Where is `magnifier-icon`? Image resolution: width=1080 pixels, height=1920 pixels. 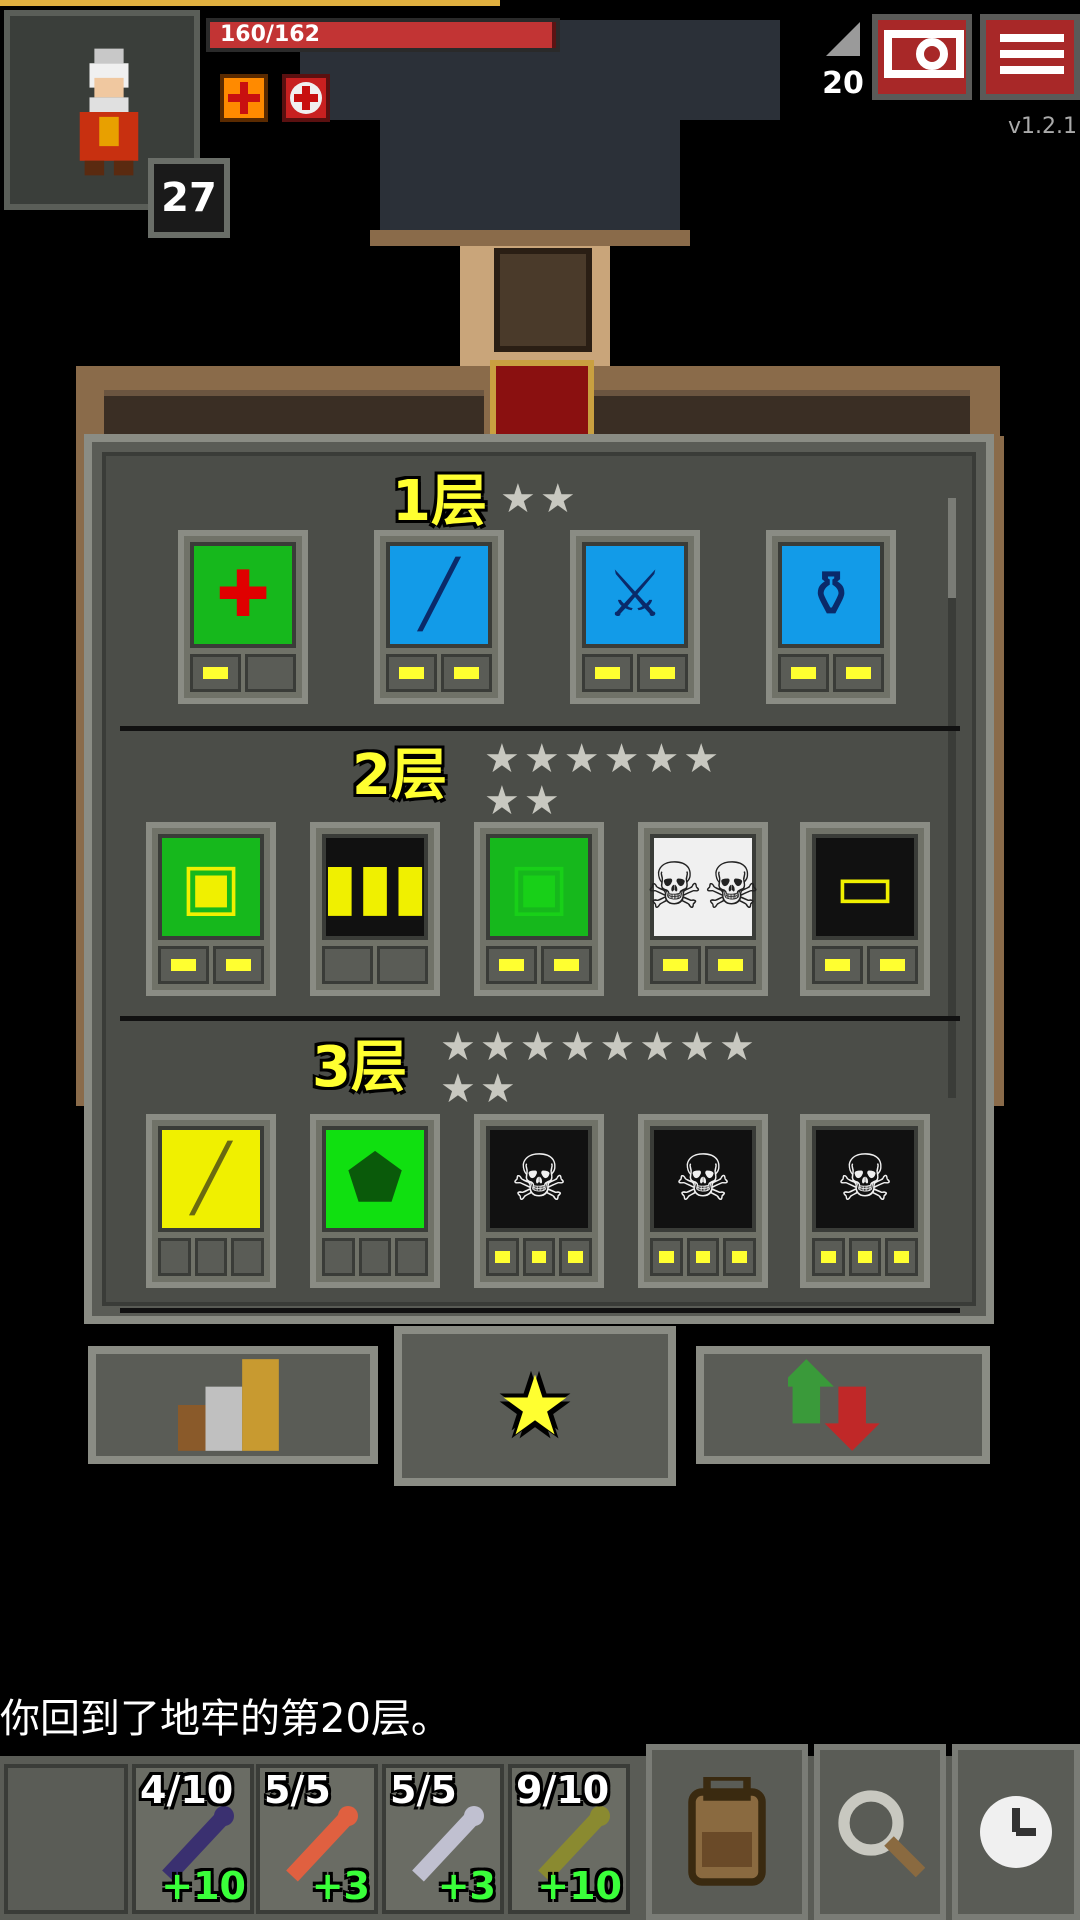 magnifier-icon is located at coordinates (881, 1833).